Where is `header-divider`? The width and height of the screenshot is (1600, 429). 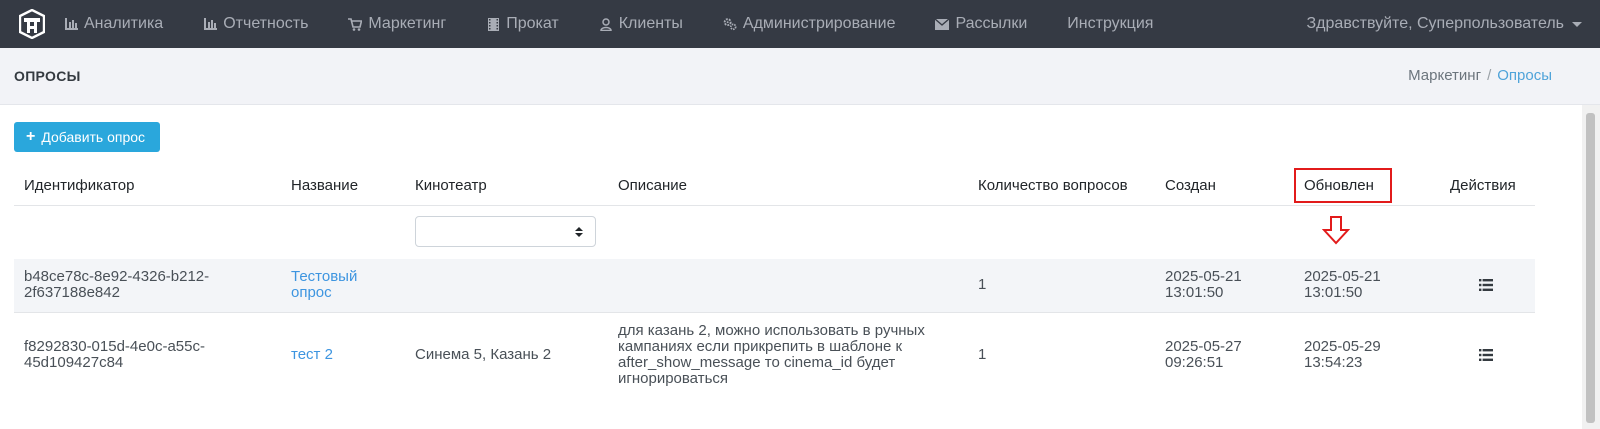 header-divider is located at coordinates (774, 205).